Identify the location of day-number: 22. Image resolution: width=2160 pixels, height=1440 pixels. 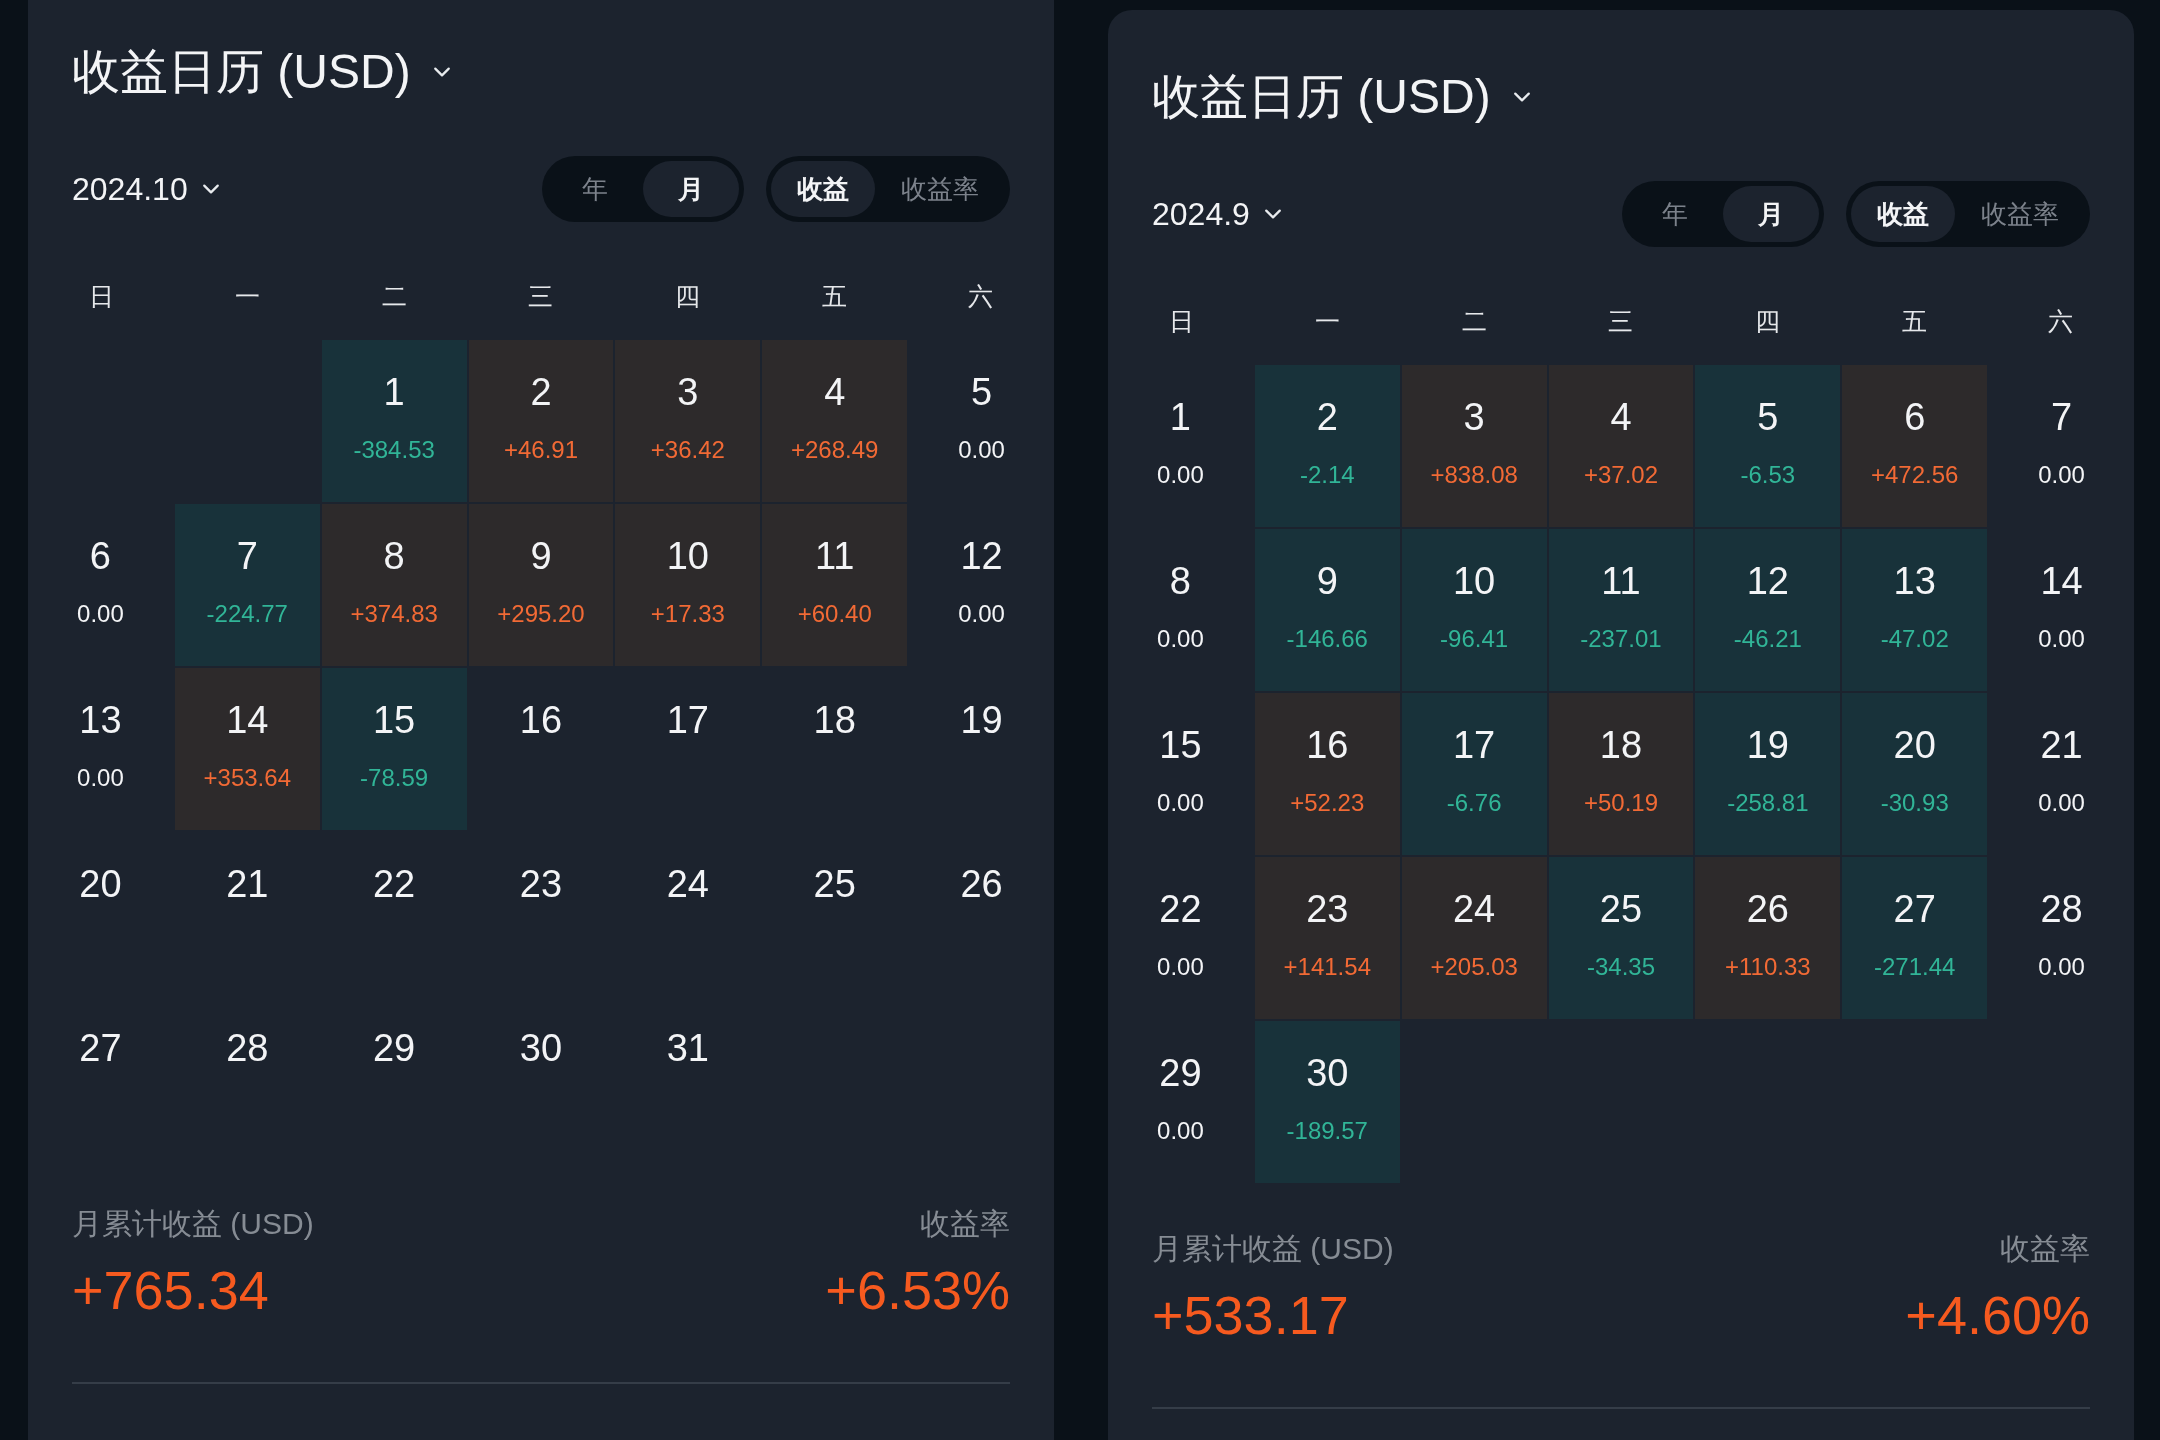
(1180, 909).